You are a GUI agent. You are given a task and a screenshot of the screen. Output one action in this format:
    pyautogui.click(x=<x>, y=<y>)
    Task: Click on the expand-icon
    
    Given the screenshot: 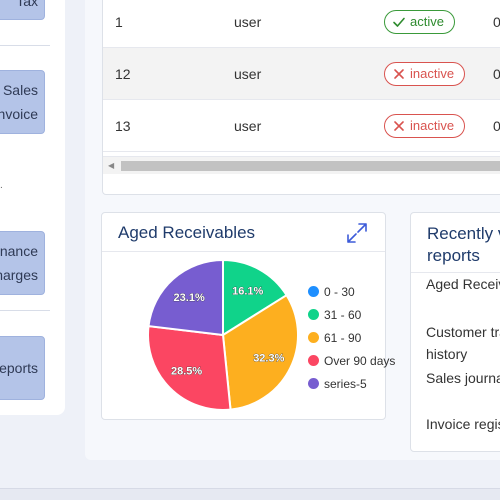 What is the action you would take?
    pyautogui.click(x=357, y=233)
    